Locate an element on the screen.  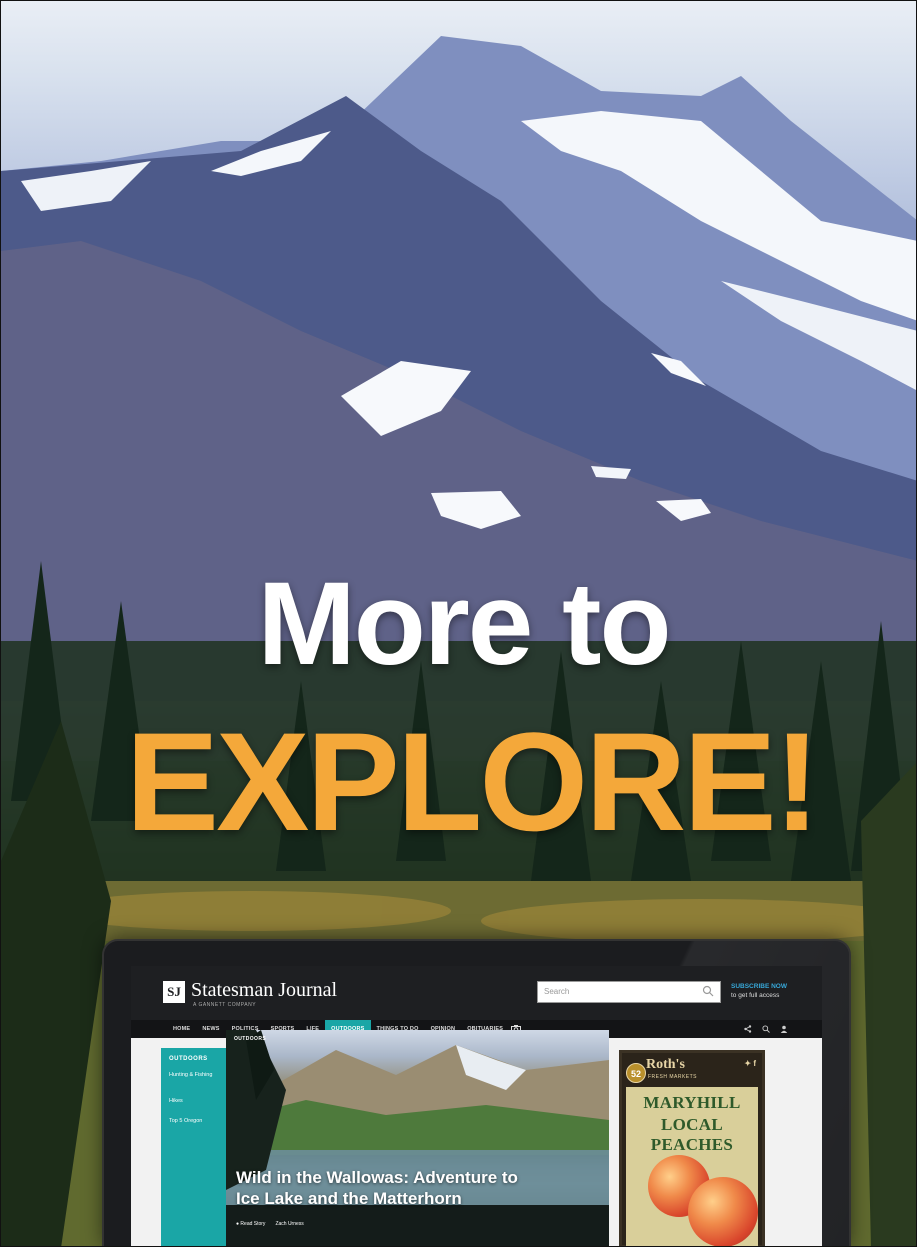
sidebar-link-top5-oregon: Top 5 Oregon is located at coordinates (185, 1121).